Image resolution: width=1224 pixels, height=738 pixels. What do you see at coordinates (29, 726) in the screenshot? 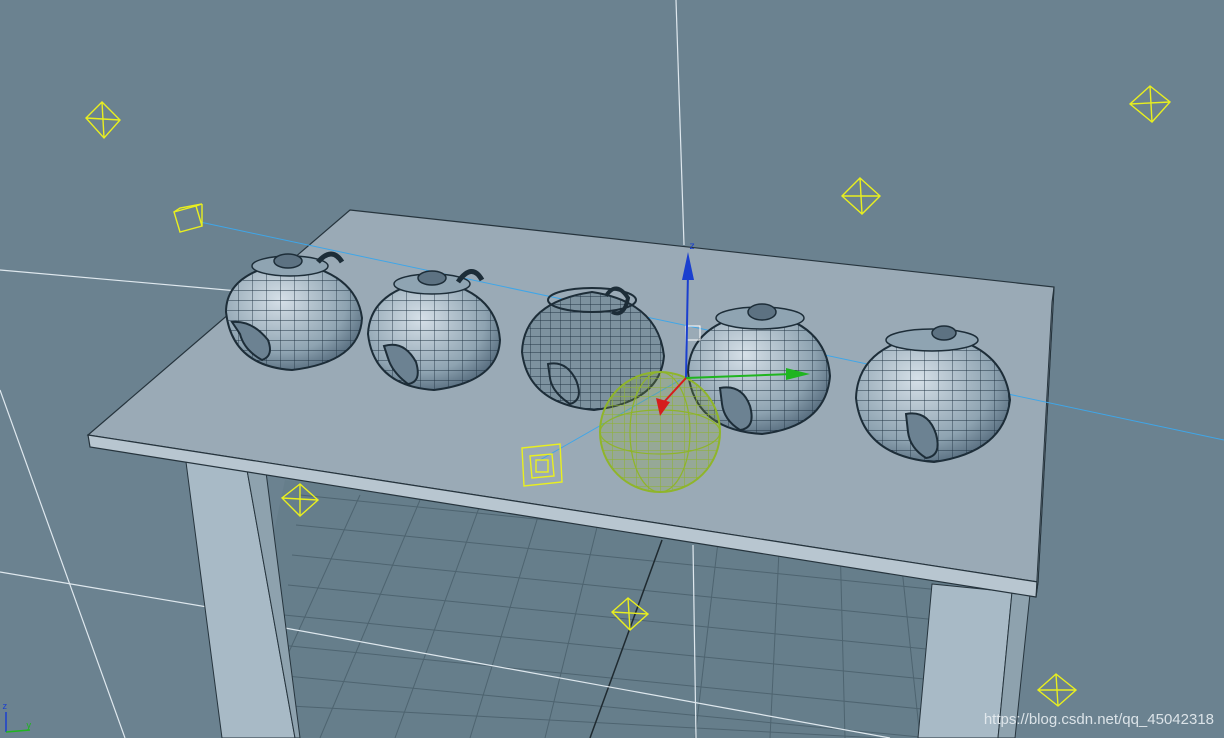
I see `tripod-y-label: y` at bounding box center [29, 726].